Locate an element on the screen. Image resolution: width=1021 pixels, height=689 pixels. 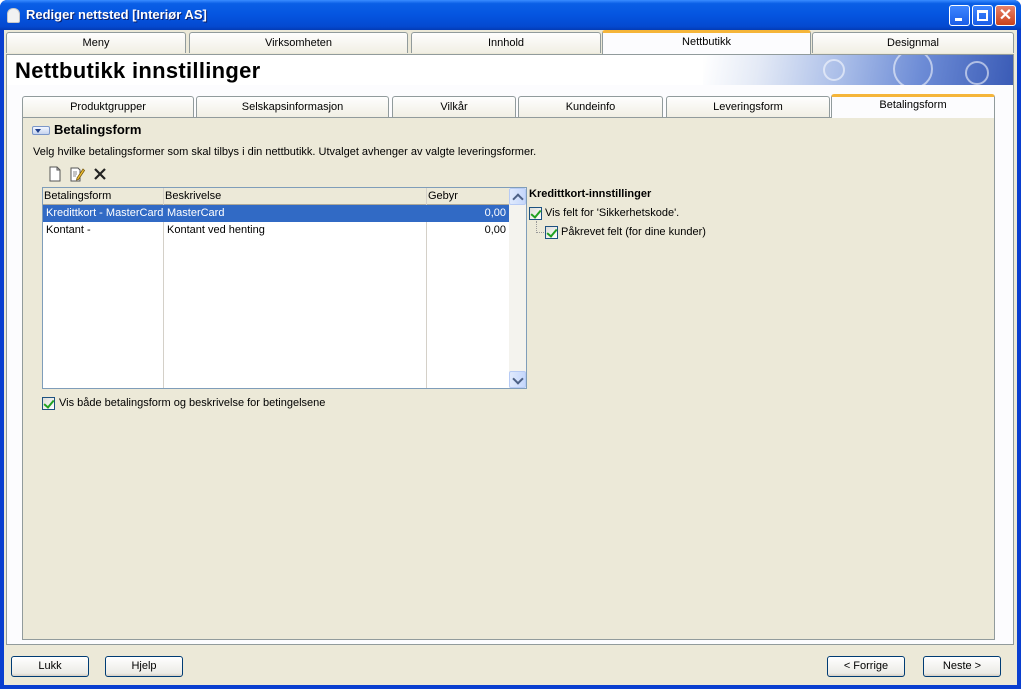
tab-selskapsinformasjon: Selskapsinformasjon is located at coordinates (292, 106).